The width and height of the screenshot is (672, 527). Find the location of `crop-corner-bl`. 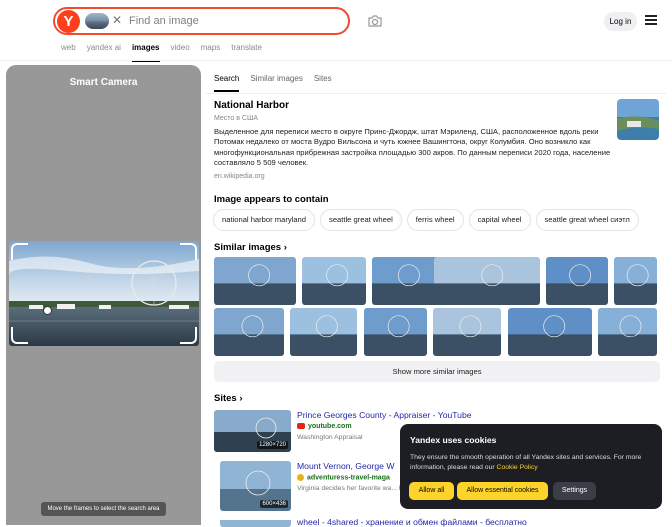

crop-corner-bl is located at coordinates (19, 335).